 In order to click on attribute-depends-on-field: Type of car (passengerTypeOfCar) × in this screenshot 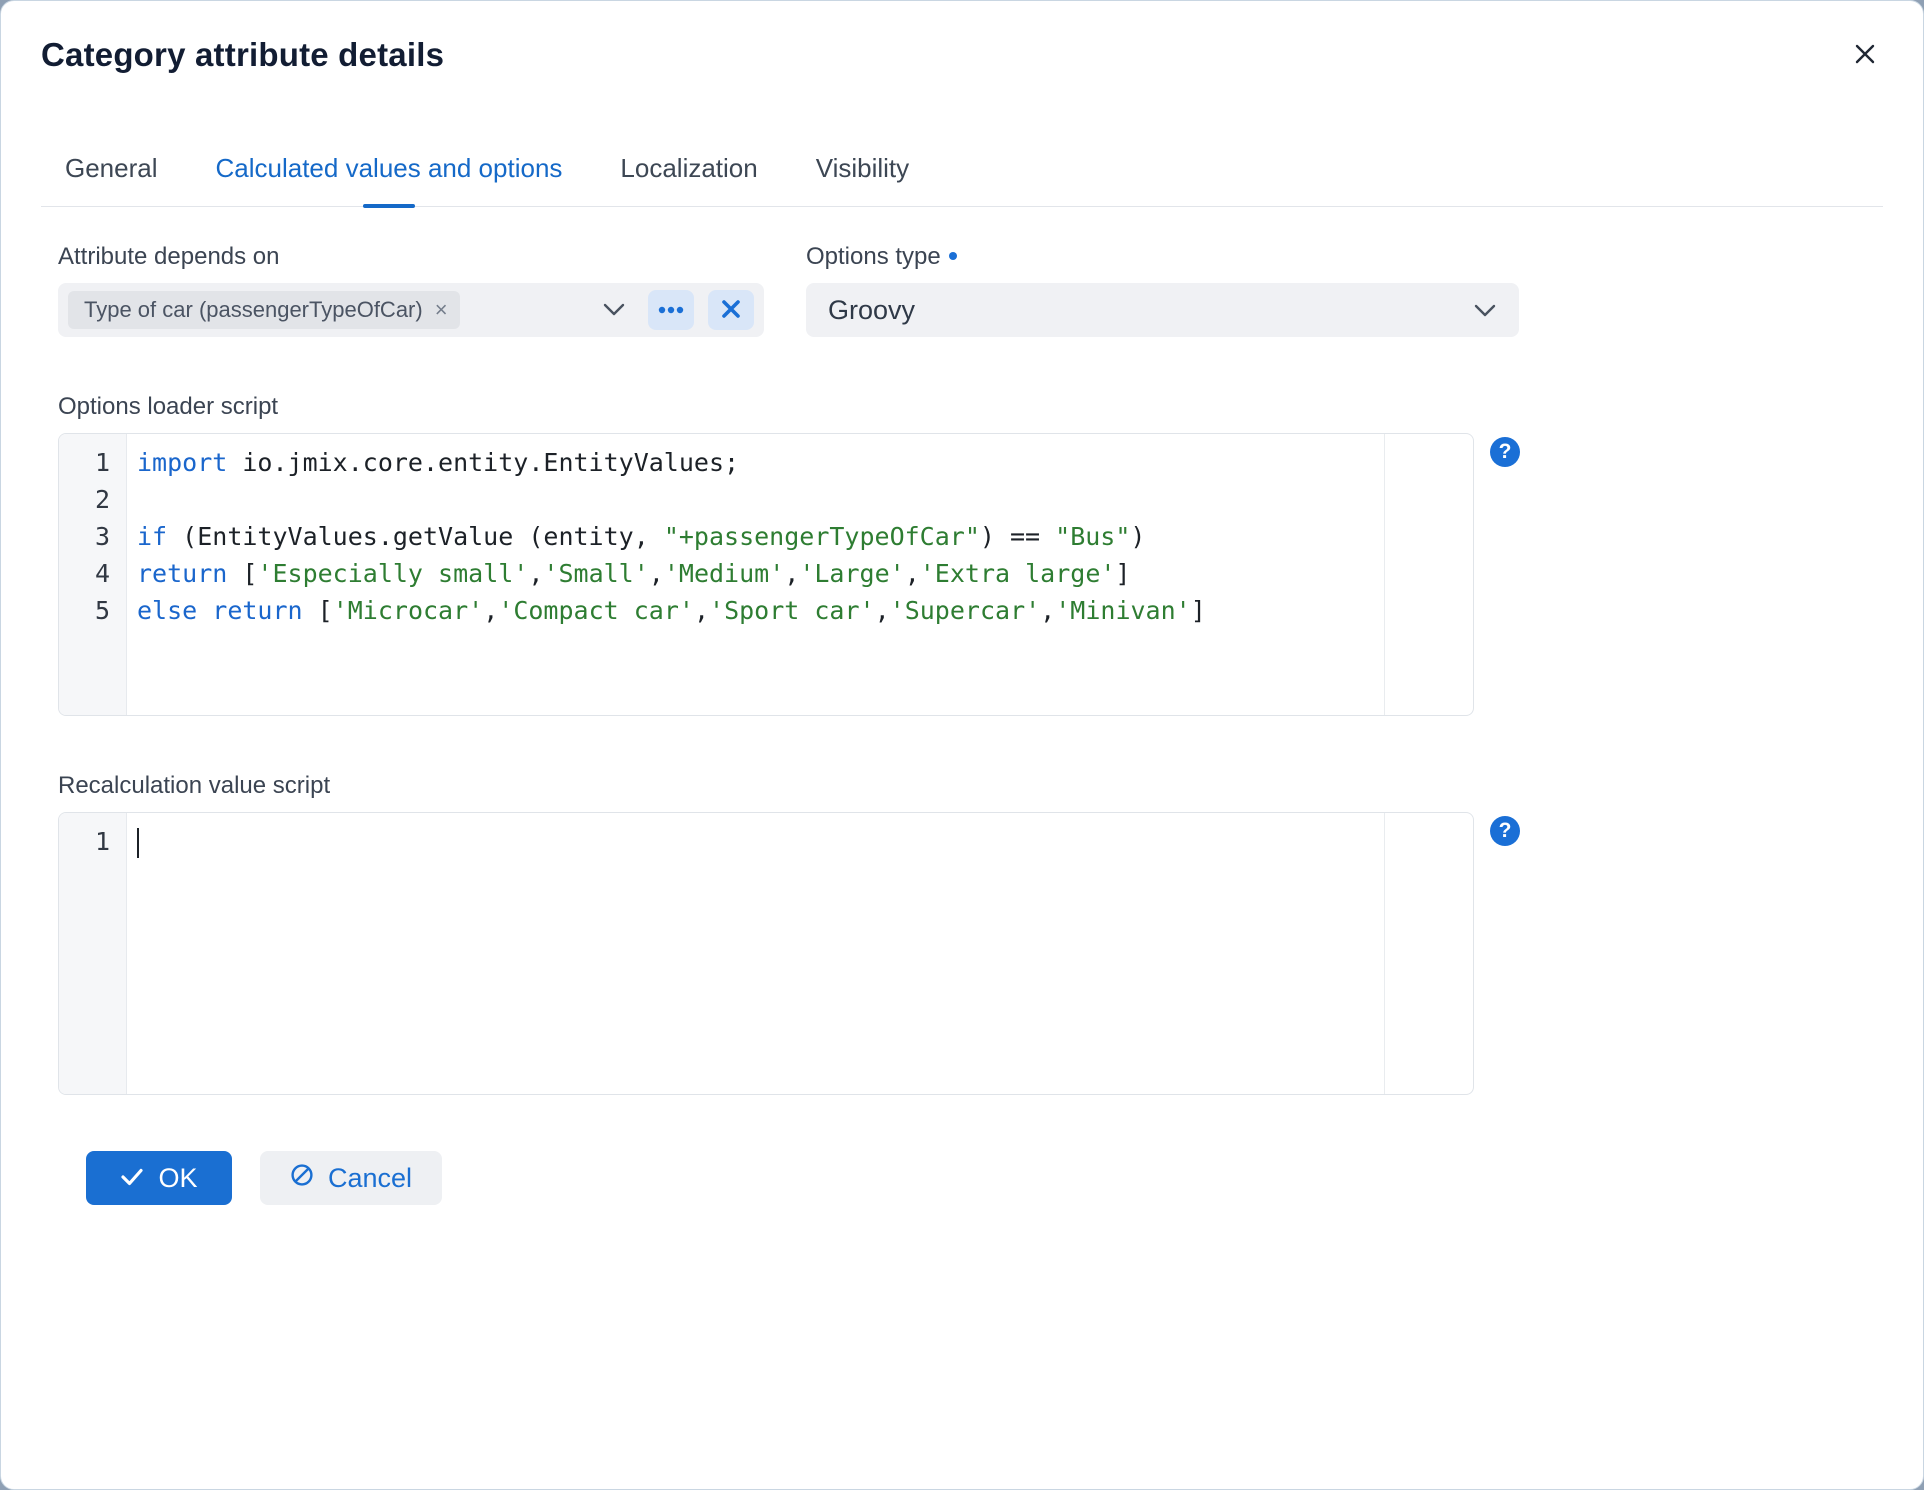, I will do `click(411, 310)`.